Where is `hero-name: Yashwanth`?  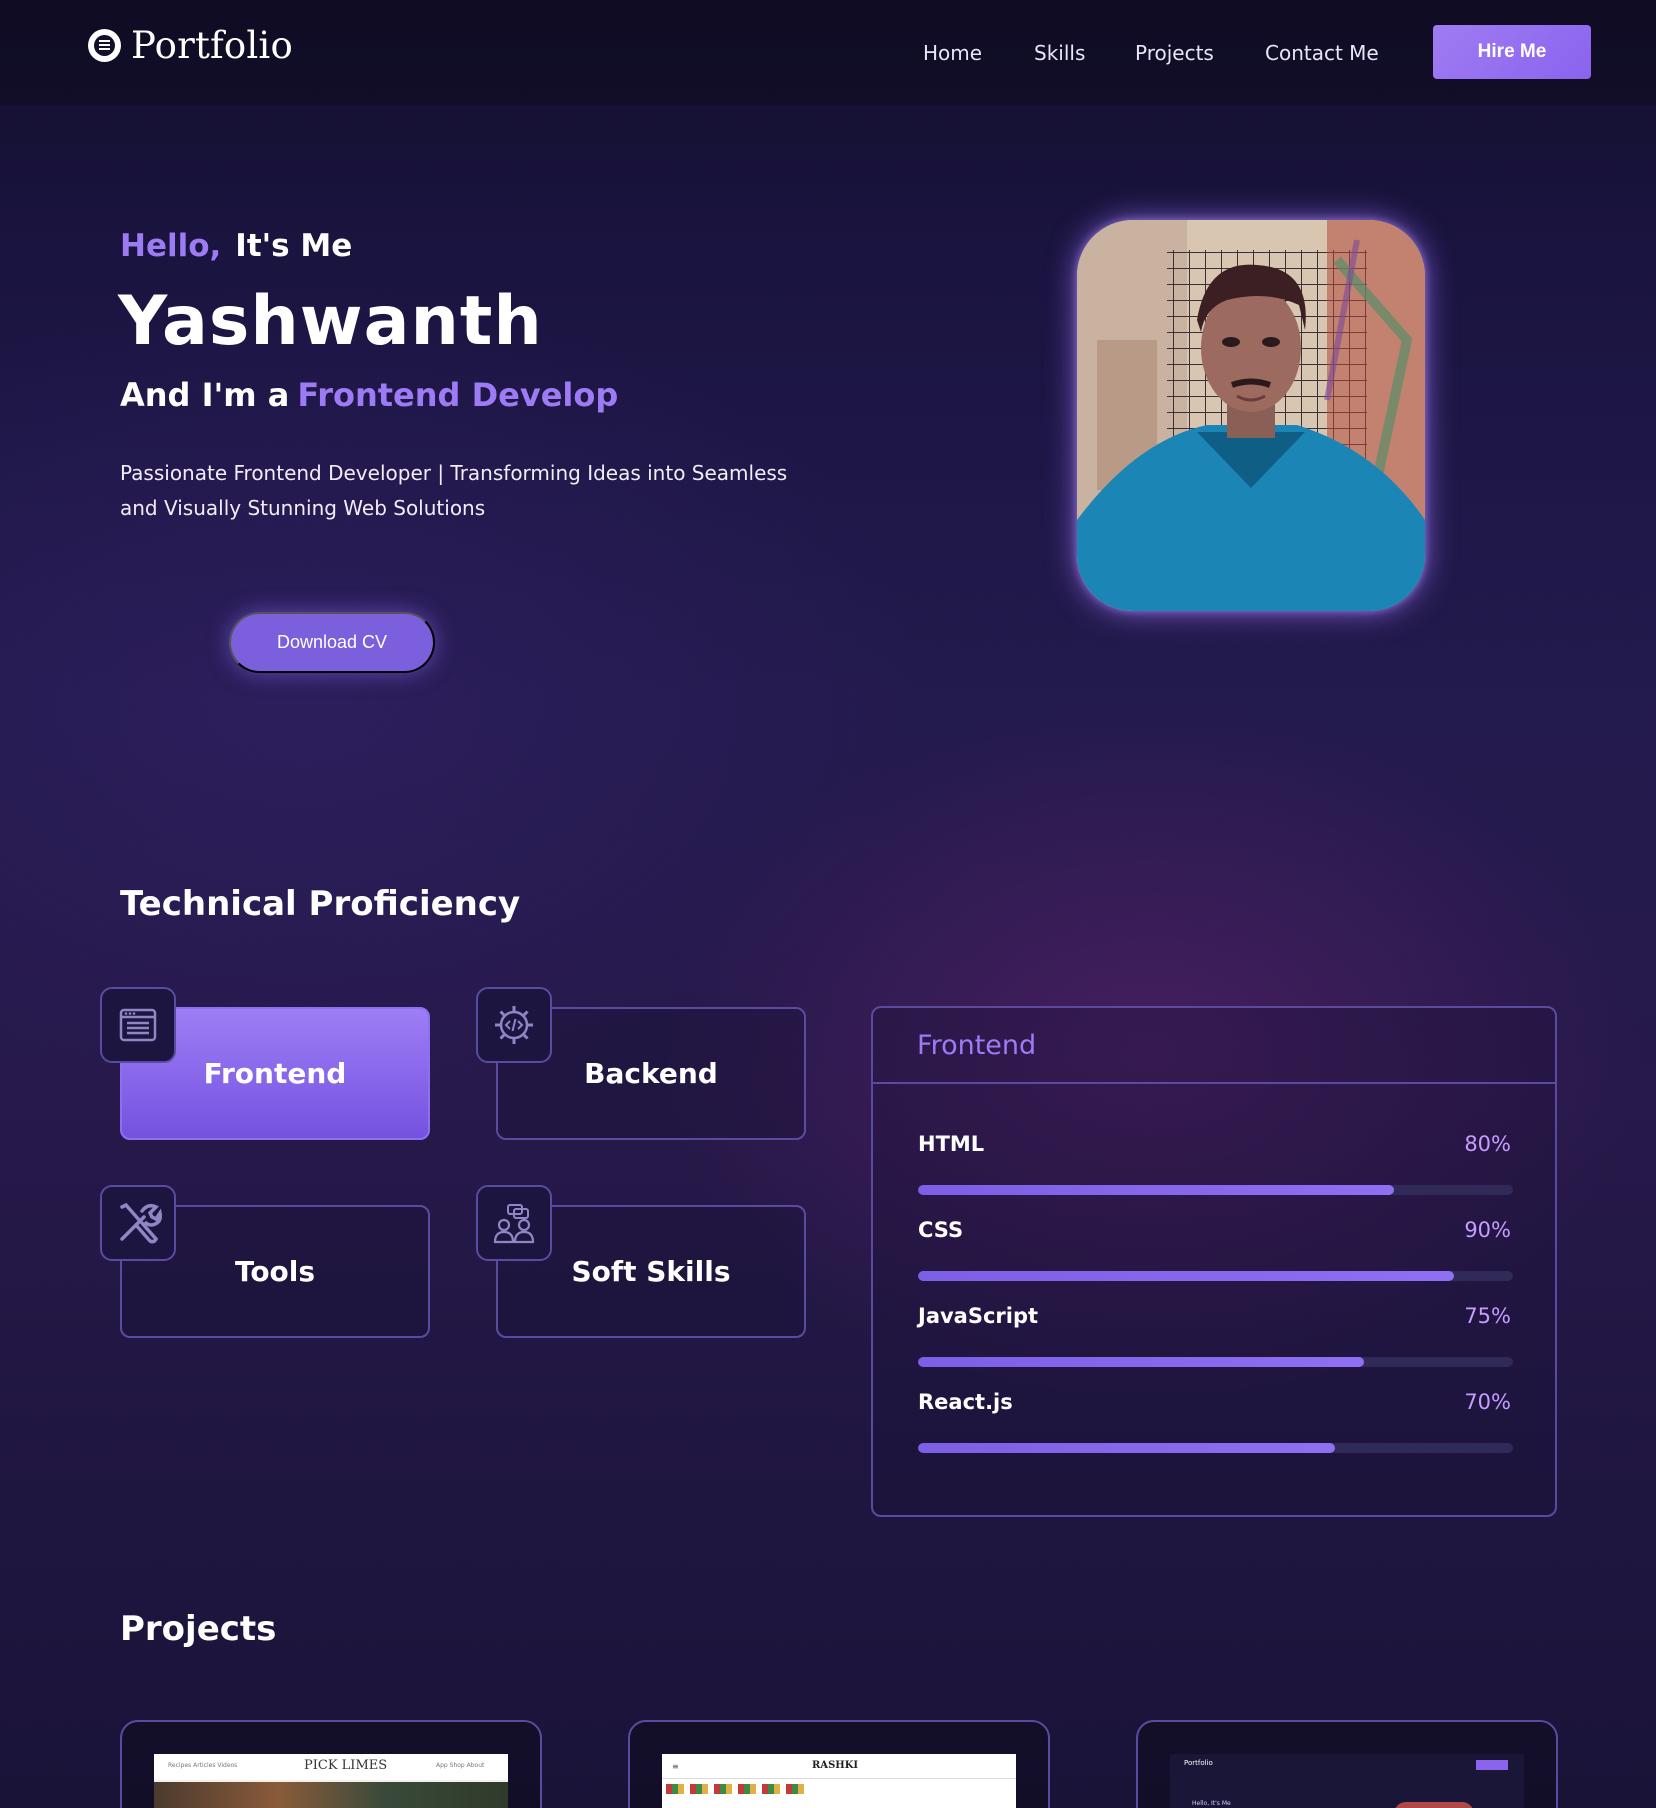 hero-name: Yashwanth is located at coordinates (330, 321).